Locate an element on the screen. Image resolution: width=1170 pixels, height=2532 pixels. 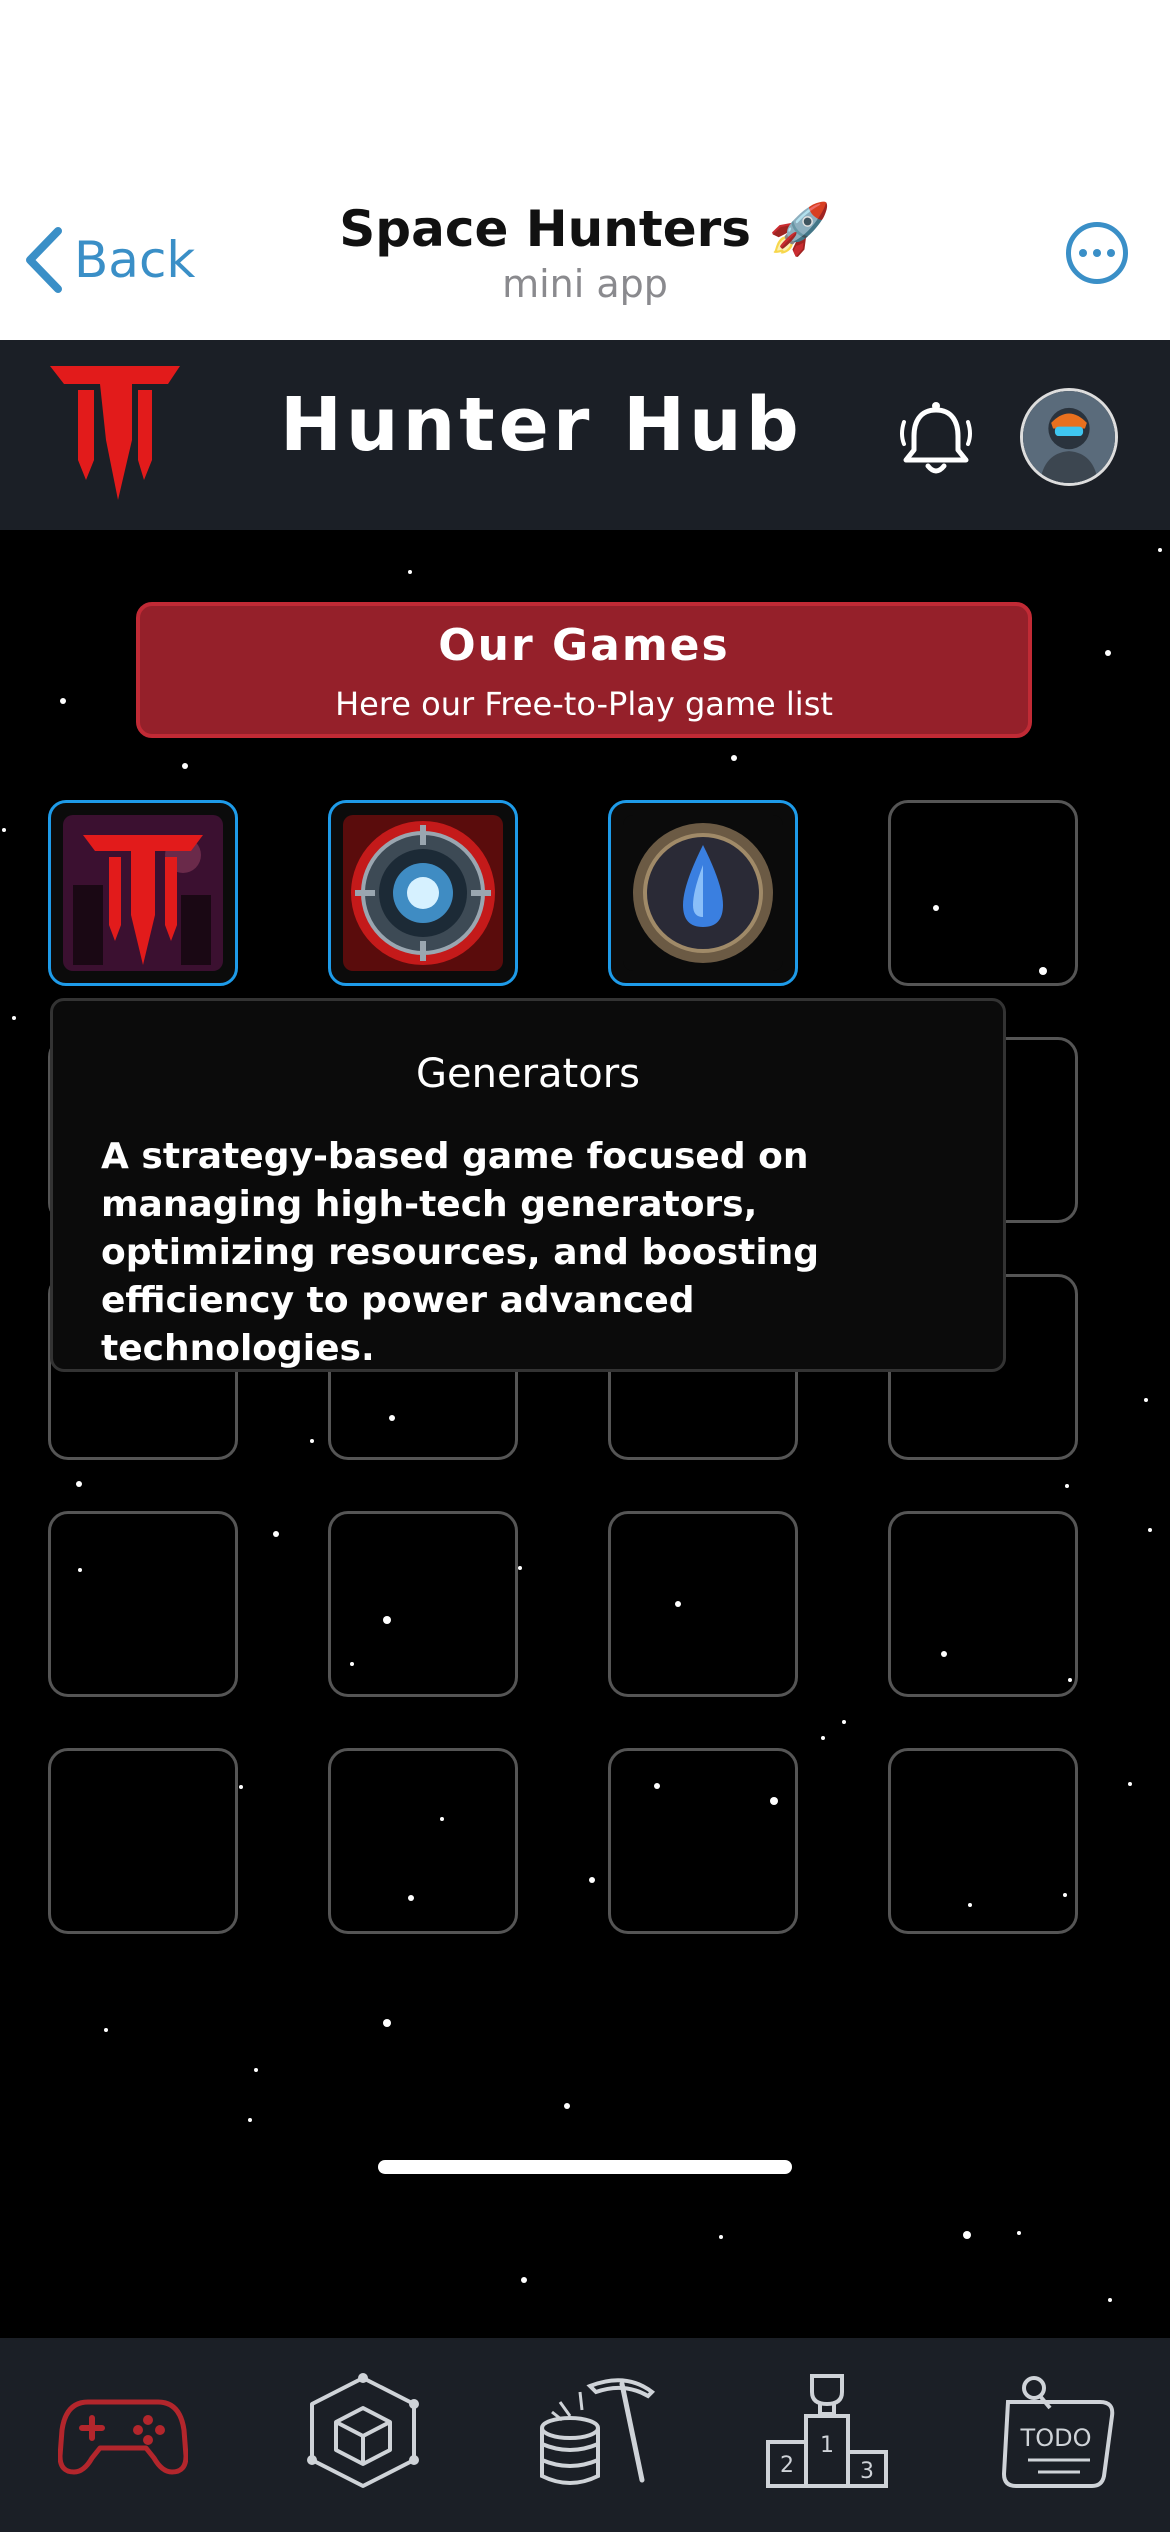
game-tile-space-hunters is located at coordinates (143, 893).